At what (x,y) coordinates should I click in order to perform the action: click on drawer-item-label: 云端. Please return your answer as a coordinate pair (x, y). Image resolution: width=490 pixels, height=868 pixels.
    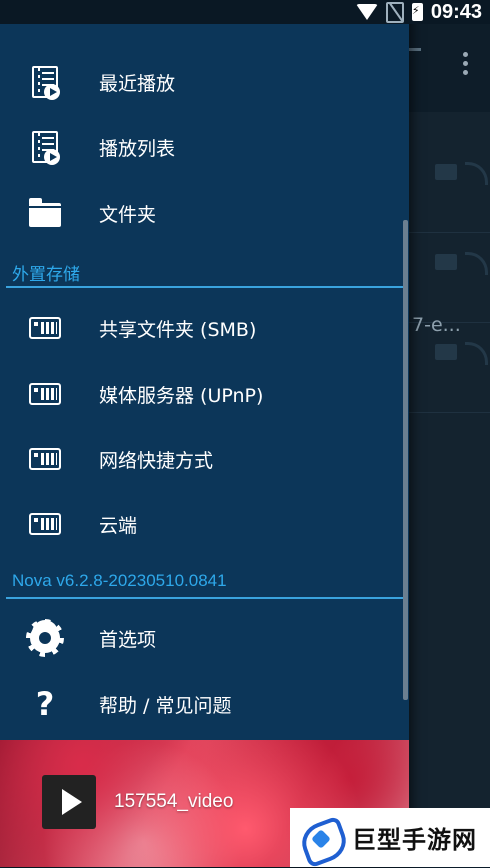
    Looking at the image, I should click on (118, 525).